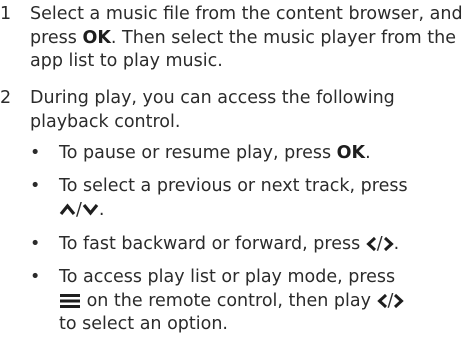  What do you see at coordinates (227, 277) in the screenshot?
I see `bullet-text-part: To access play list or play mode, press` at bounding box center [227, 277].